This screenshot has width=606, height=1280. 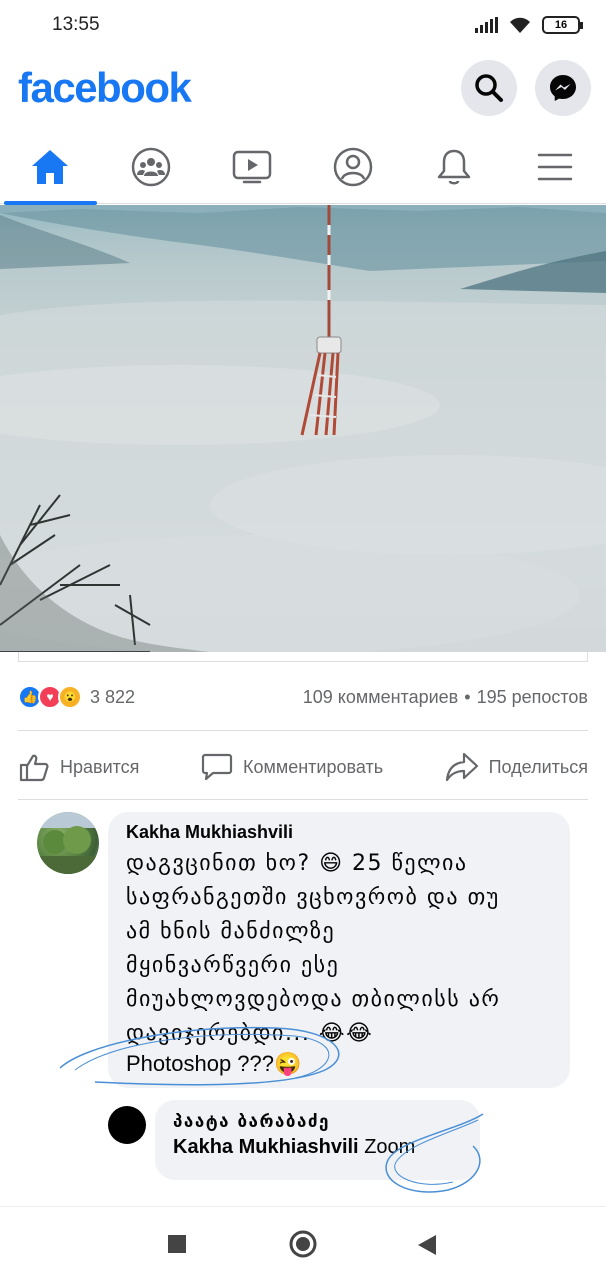 I want to click on status-time: 13:55, so click(x=76, y=24).